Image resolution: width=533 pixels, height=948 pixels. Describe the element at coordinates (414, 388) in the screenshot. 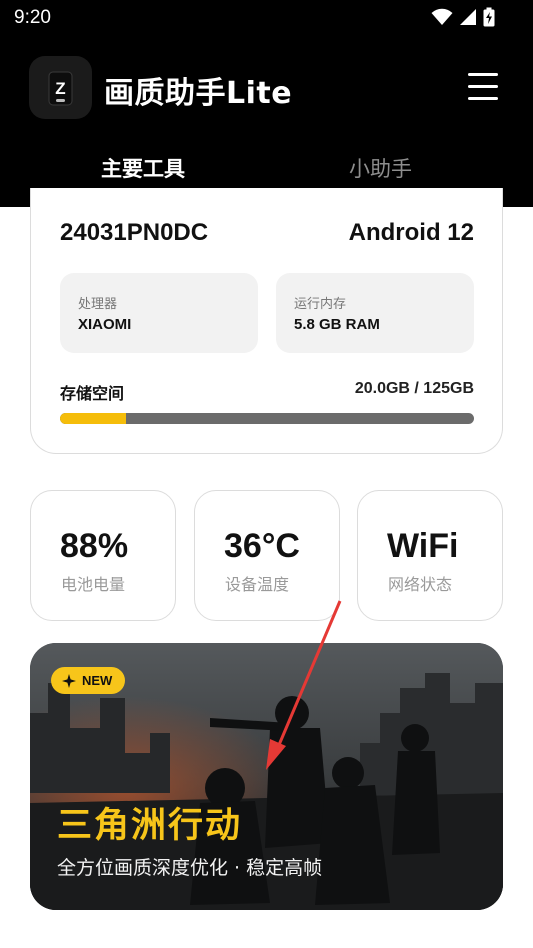

I see `storage-value: 20.0GB / 125GB` at that location.